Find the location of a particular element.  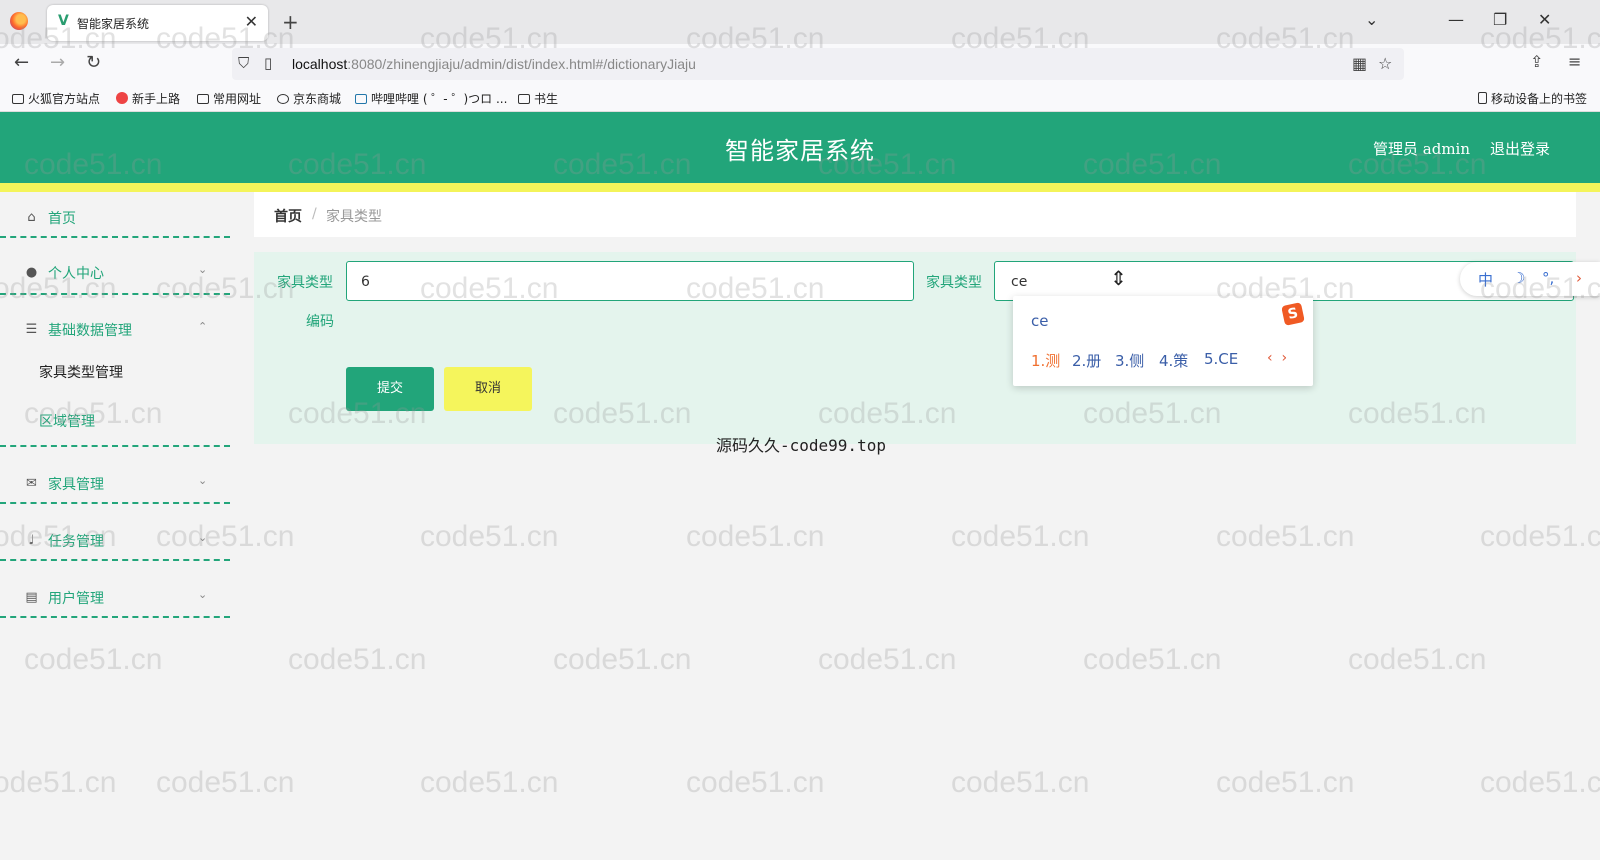

tab-close-icon: ✕ is located at coordinates (251, 21).